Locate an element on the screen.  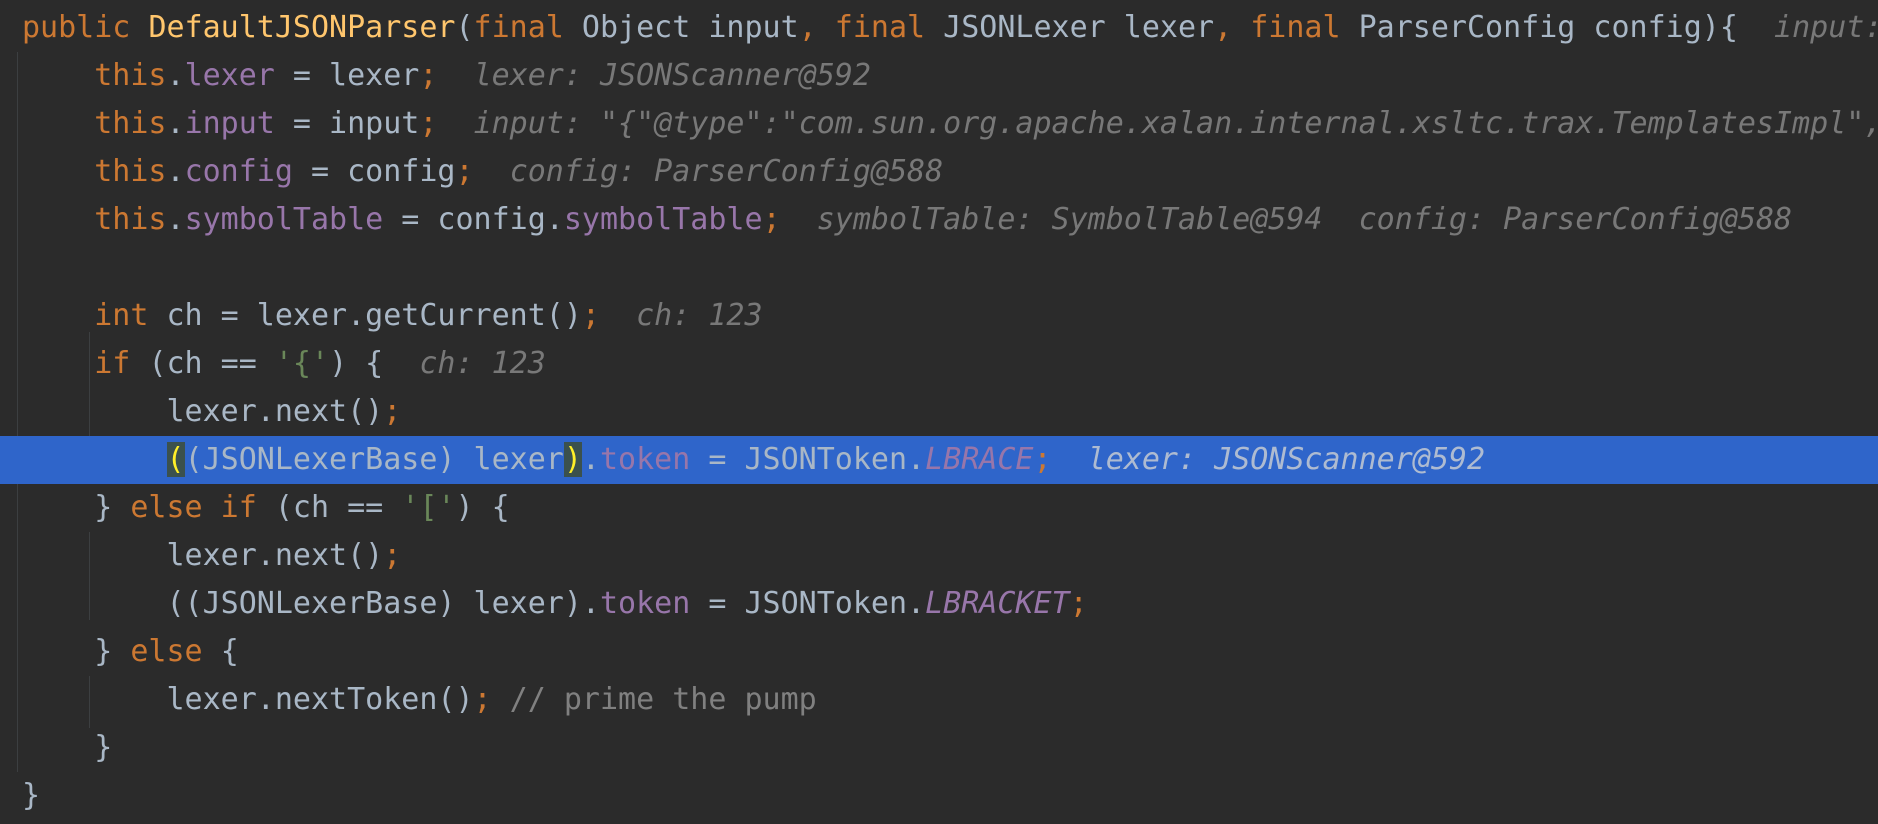
code-token: ((JSONLexerBase) lexer). is located at coordinates (383, 603).